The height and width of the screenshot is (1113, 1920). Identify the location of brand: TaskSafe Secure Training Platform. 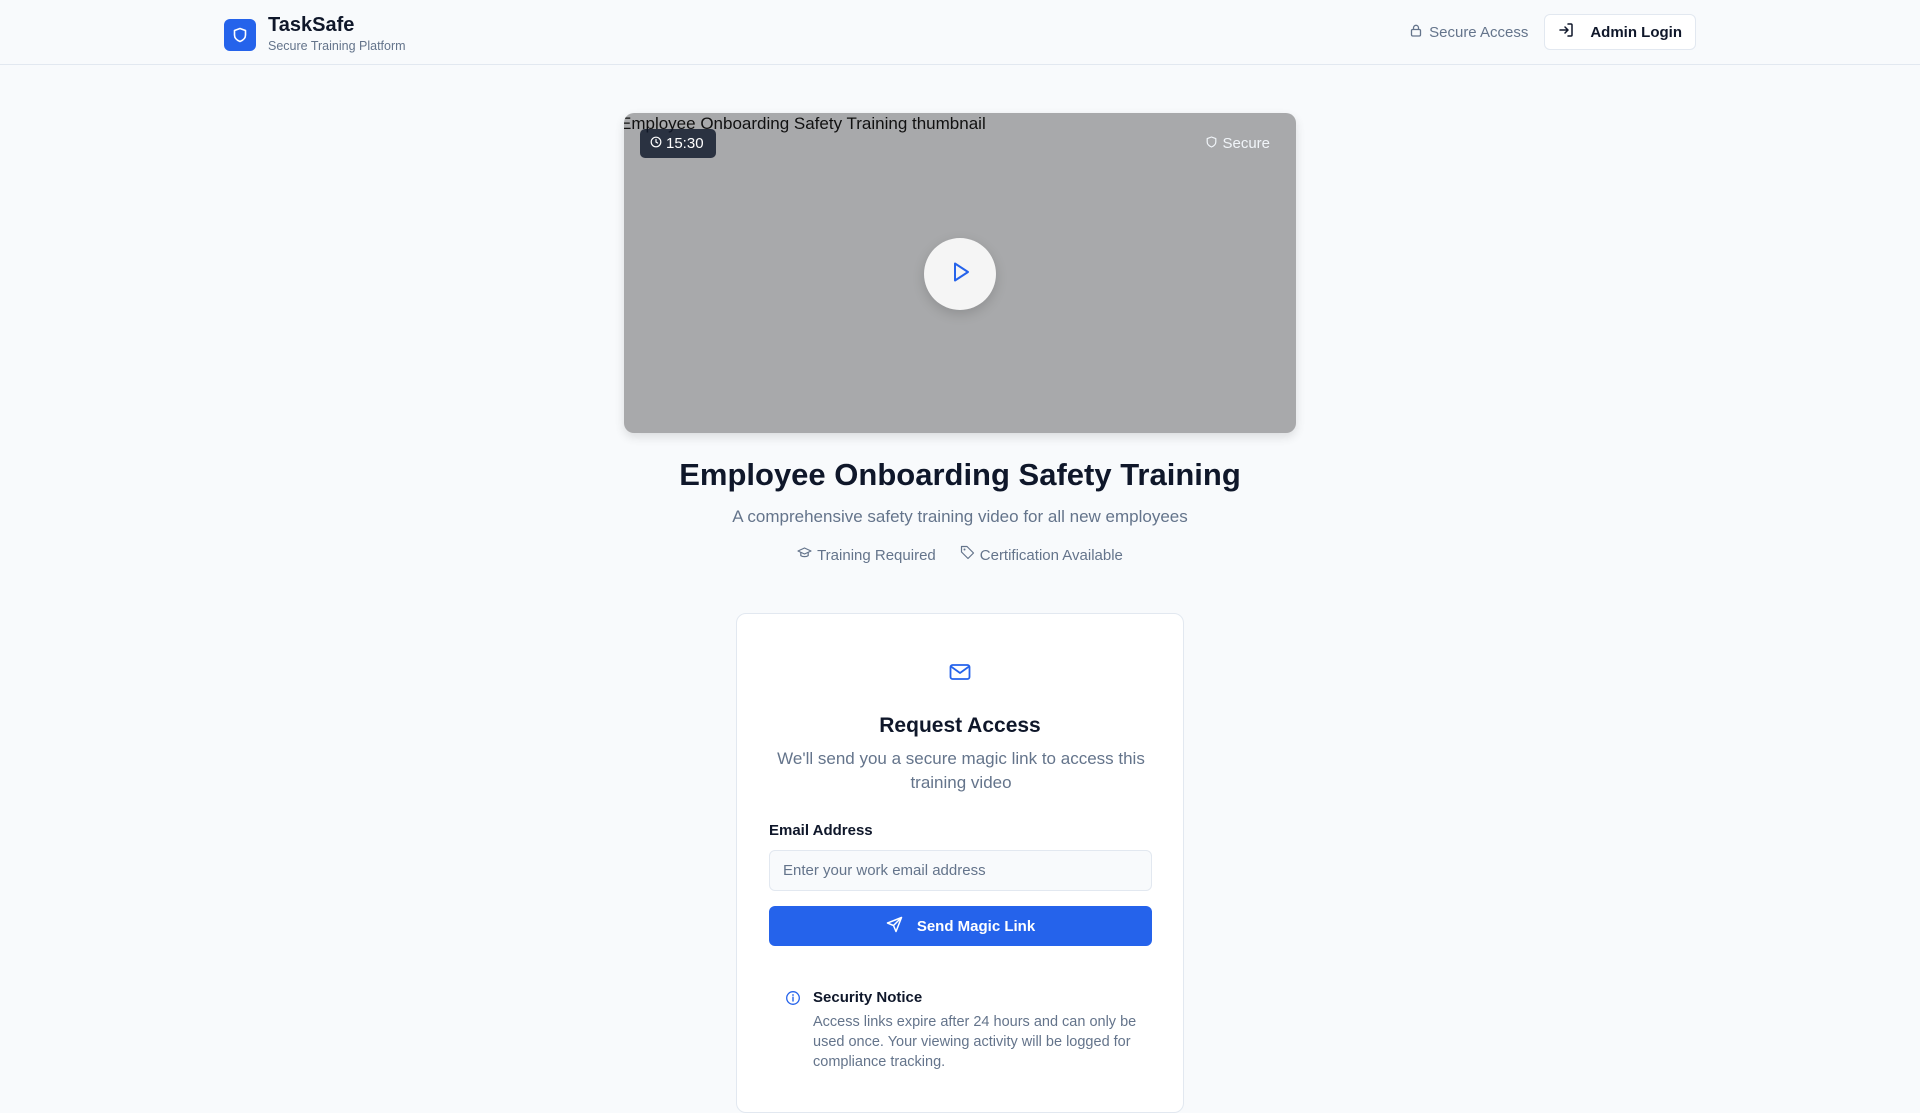
(315, 34).